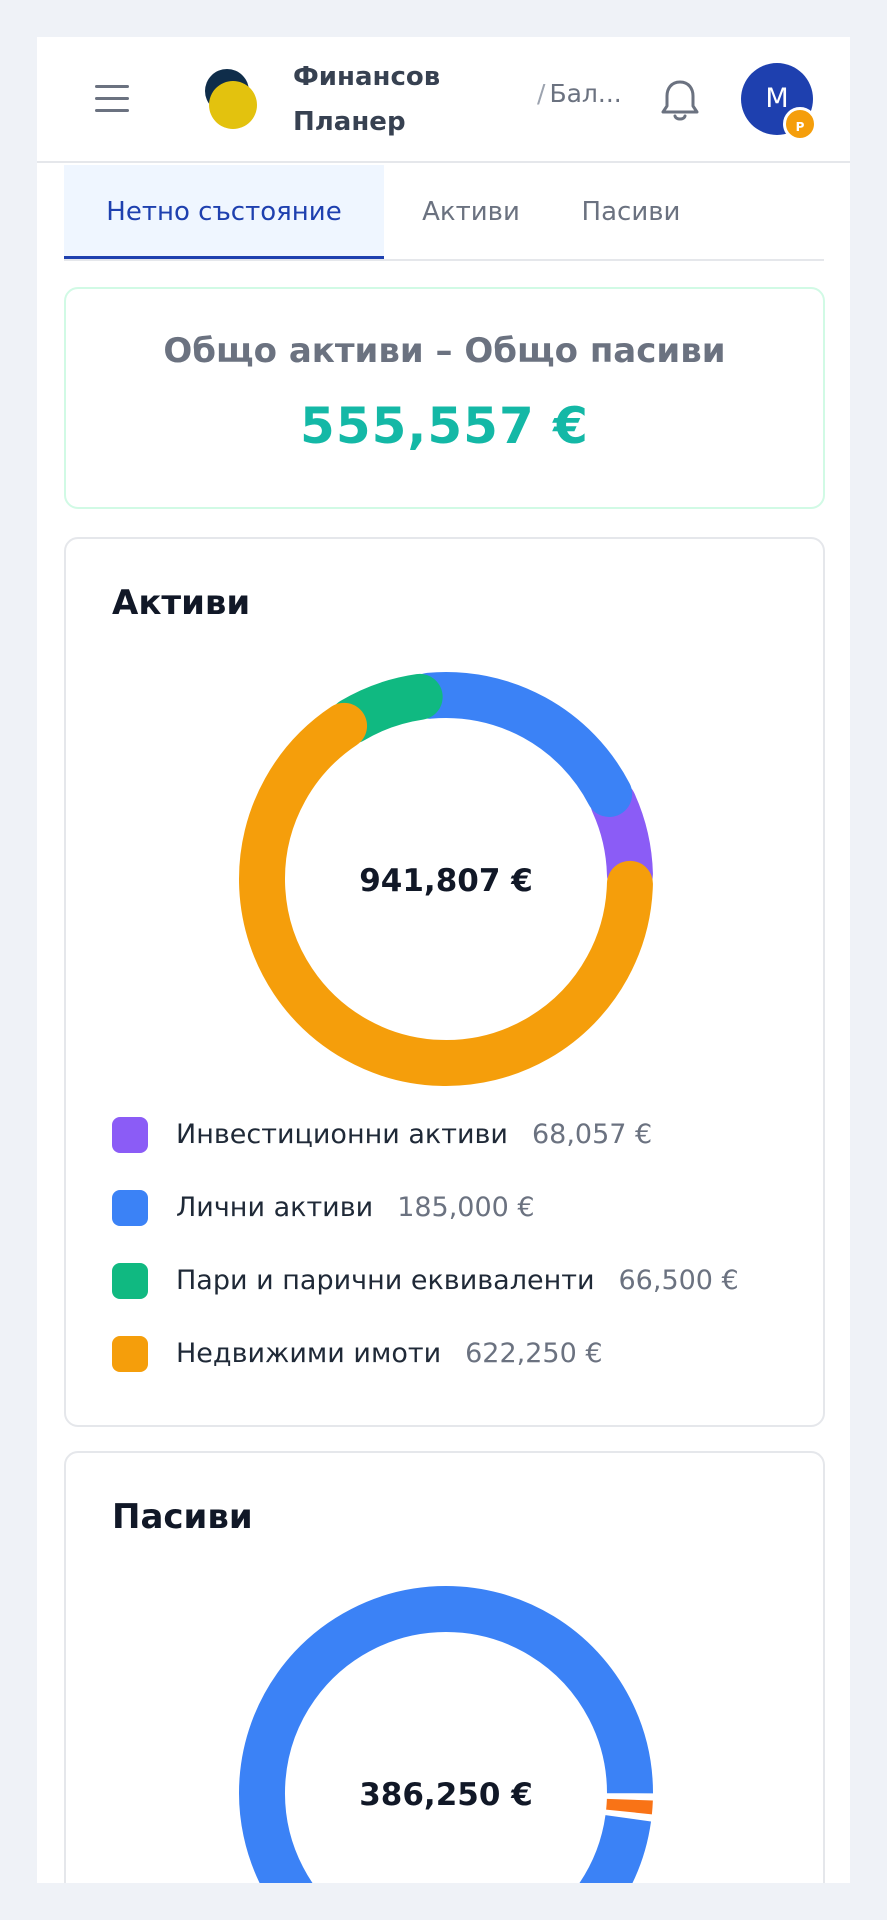 The image size is (887, 1920). I want to click on tab-liabilities: Пасиви, so click(631, 212).